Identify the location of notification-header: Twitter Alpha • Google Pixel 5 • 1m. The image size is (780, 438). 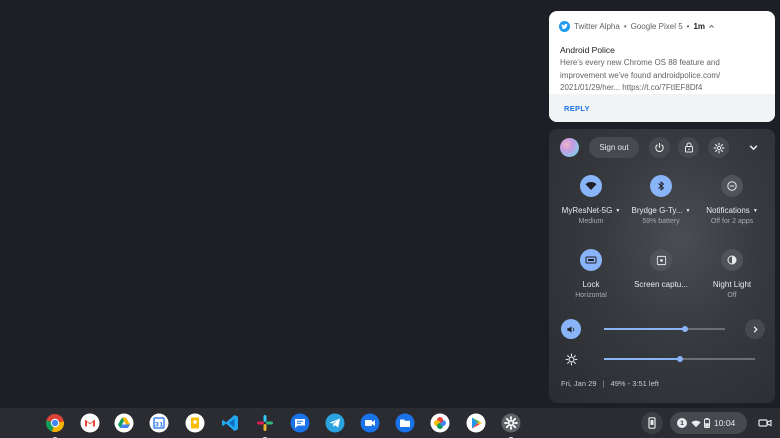
(637, 26).